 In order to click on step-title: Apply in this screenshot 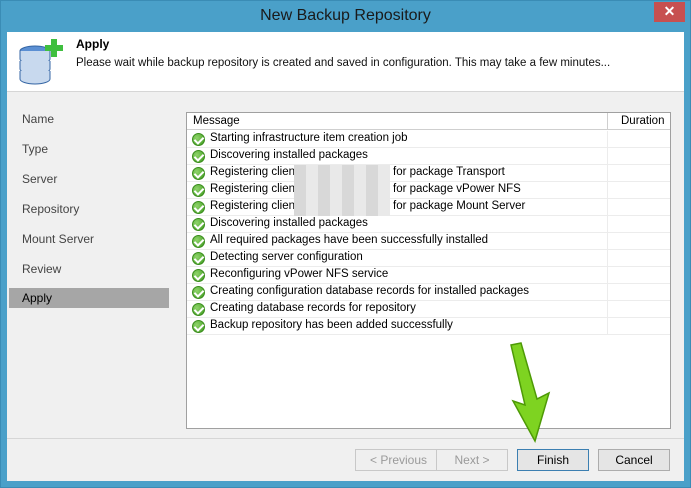, I will do `click(93, 44)`.